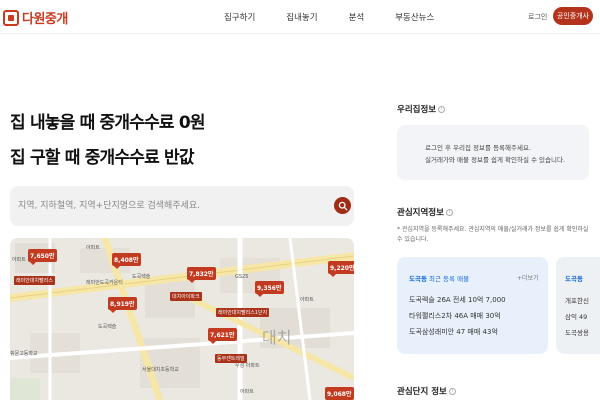 This screenshot has width=600, height=400. I want to click on place-label: 래미안도곡카운티, so click(104, 283).